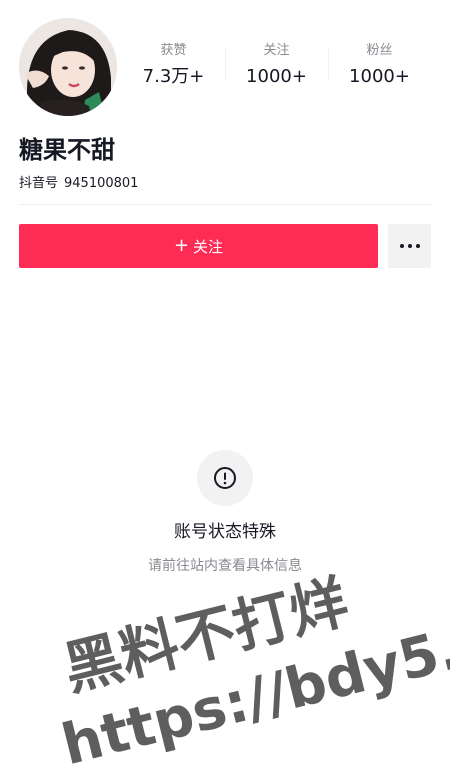 The width and height of the screenshot is (450, 769). I want to click on stat-likes: 获赞 7.3万+, so click(173, 70).